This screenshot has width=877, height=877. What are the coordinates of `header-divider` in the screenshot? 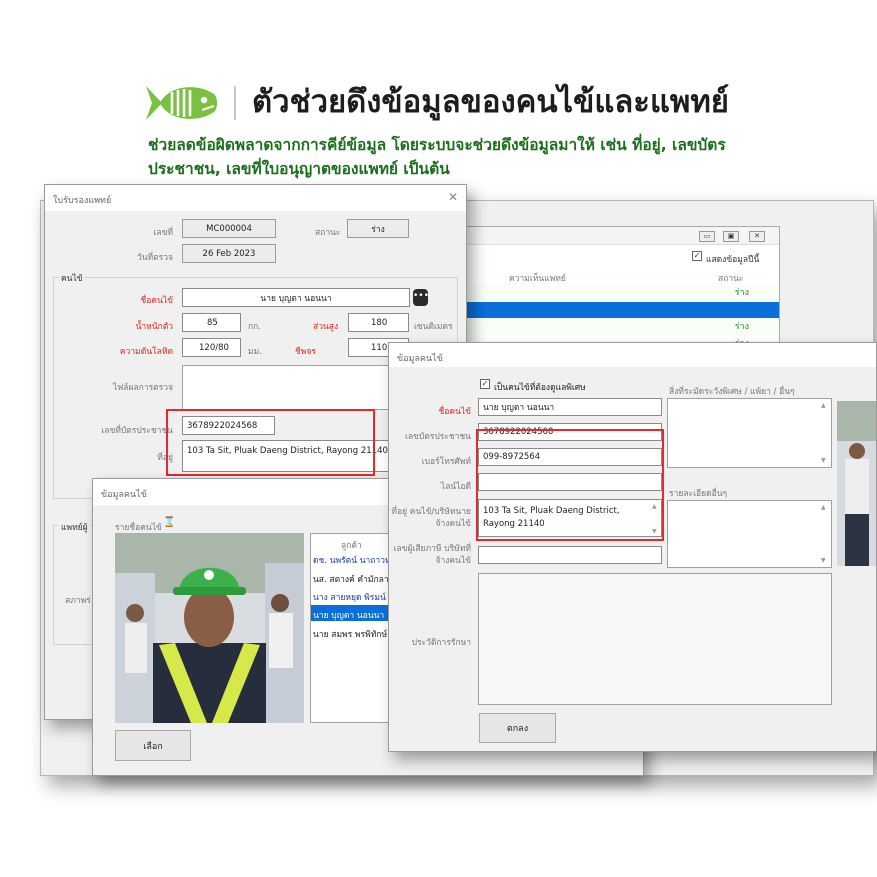 It's located at (235, 103).